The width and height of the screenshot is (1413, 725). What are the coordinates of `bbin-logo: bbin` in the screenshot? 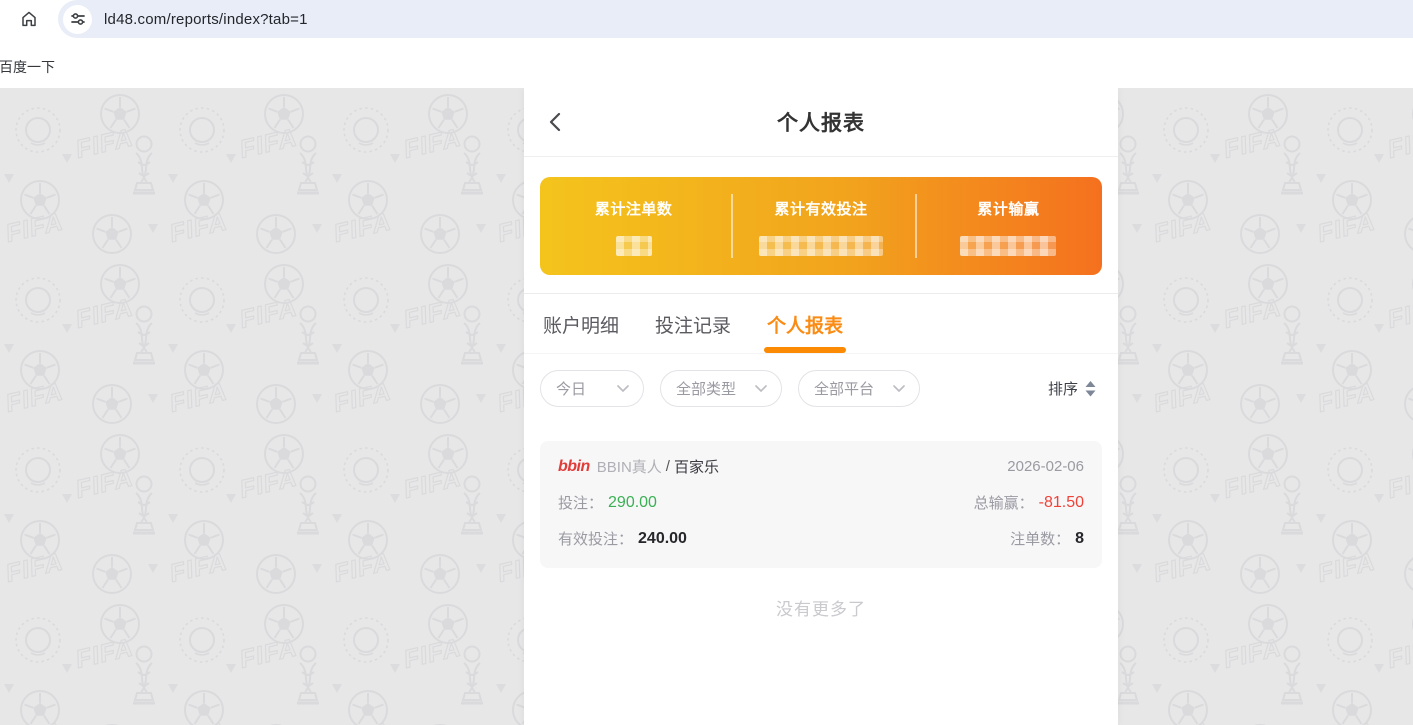 It's located at (574, 466).